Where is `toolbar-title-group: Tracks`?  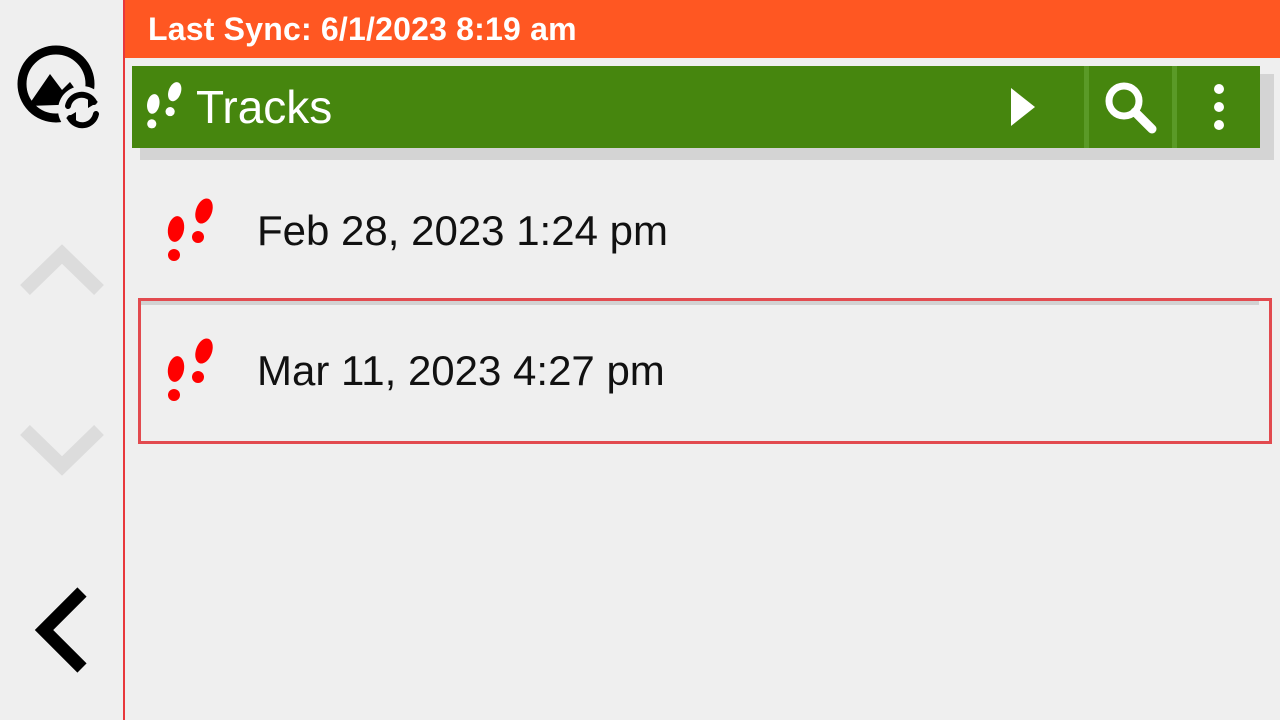 toolbar-title-group: Tracks is located at coordinates (236, 107).